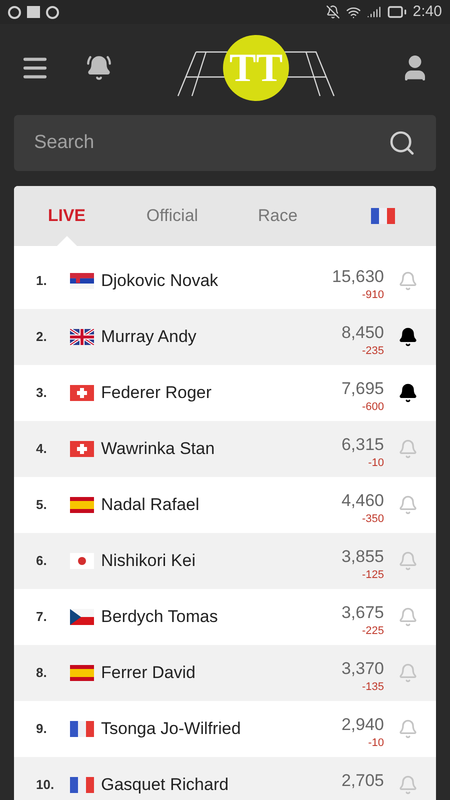 This screenshot has height=800, width=450. I want to click on points-change: -135, so click(373, 687).